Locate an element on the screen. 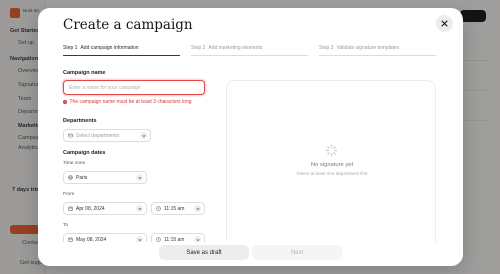 The height and width of the screenshot is (274, 500). departments-label: Departments is located at coordinates (80, 121).